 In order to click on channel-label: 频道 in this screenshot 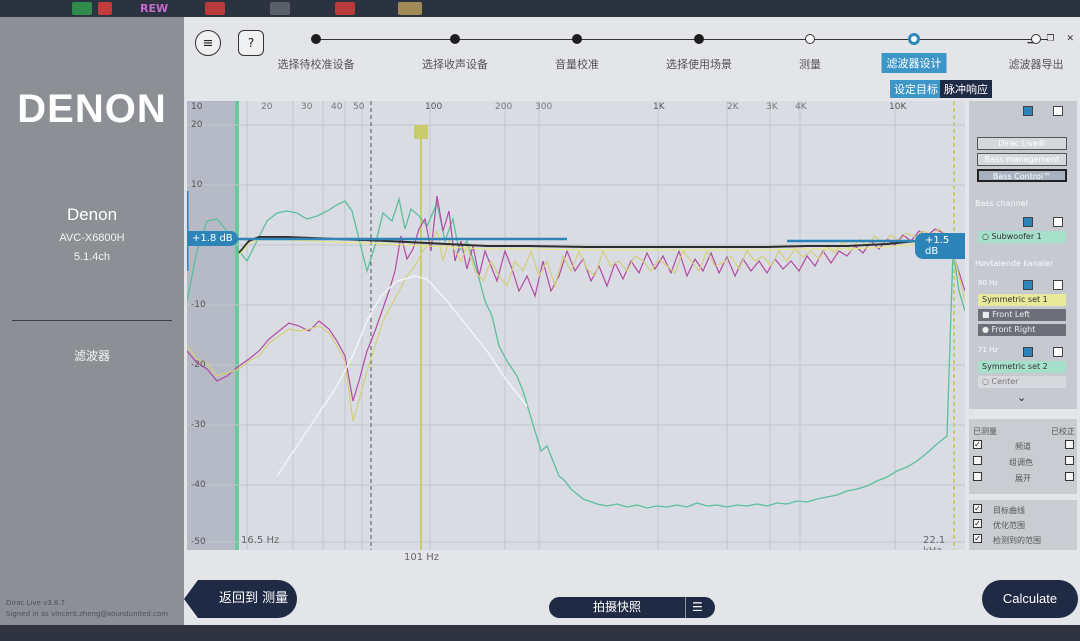, I will do `click(1023, 446)`.